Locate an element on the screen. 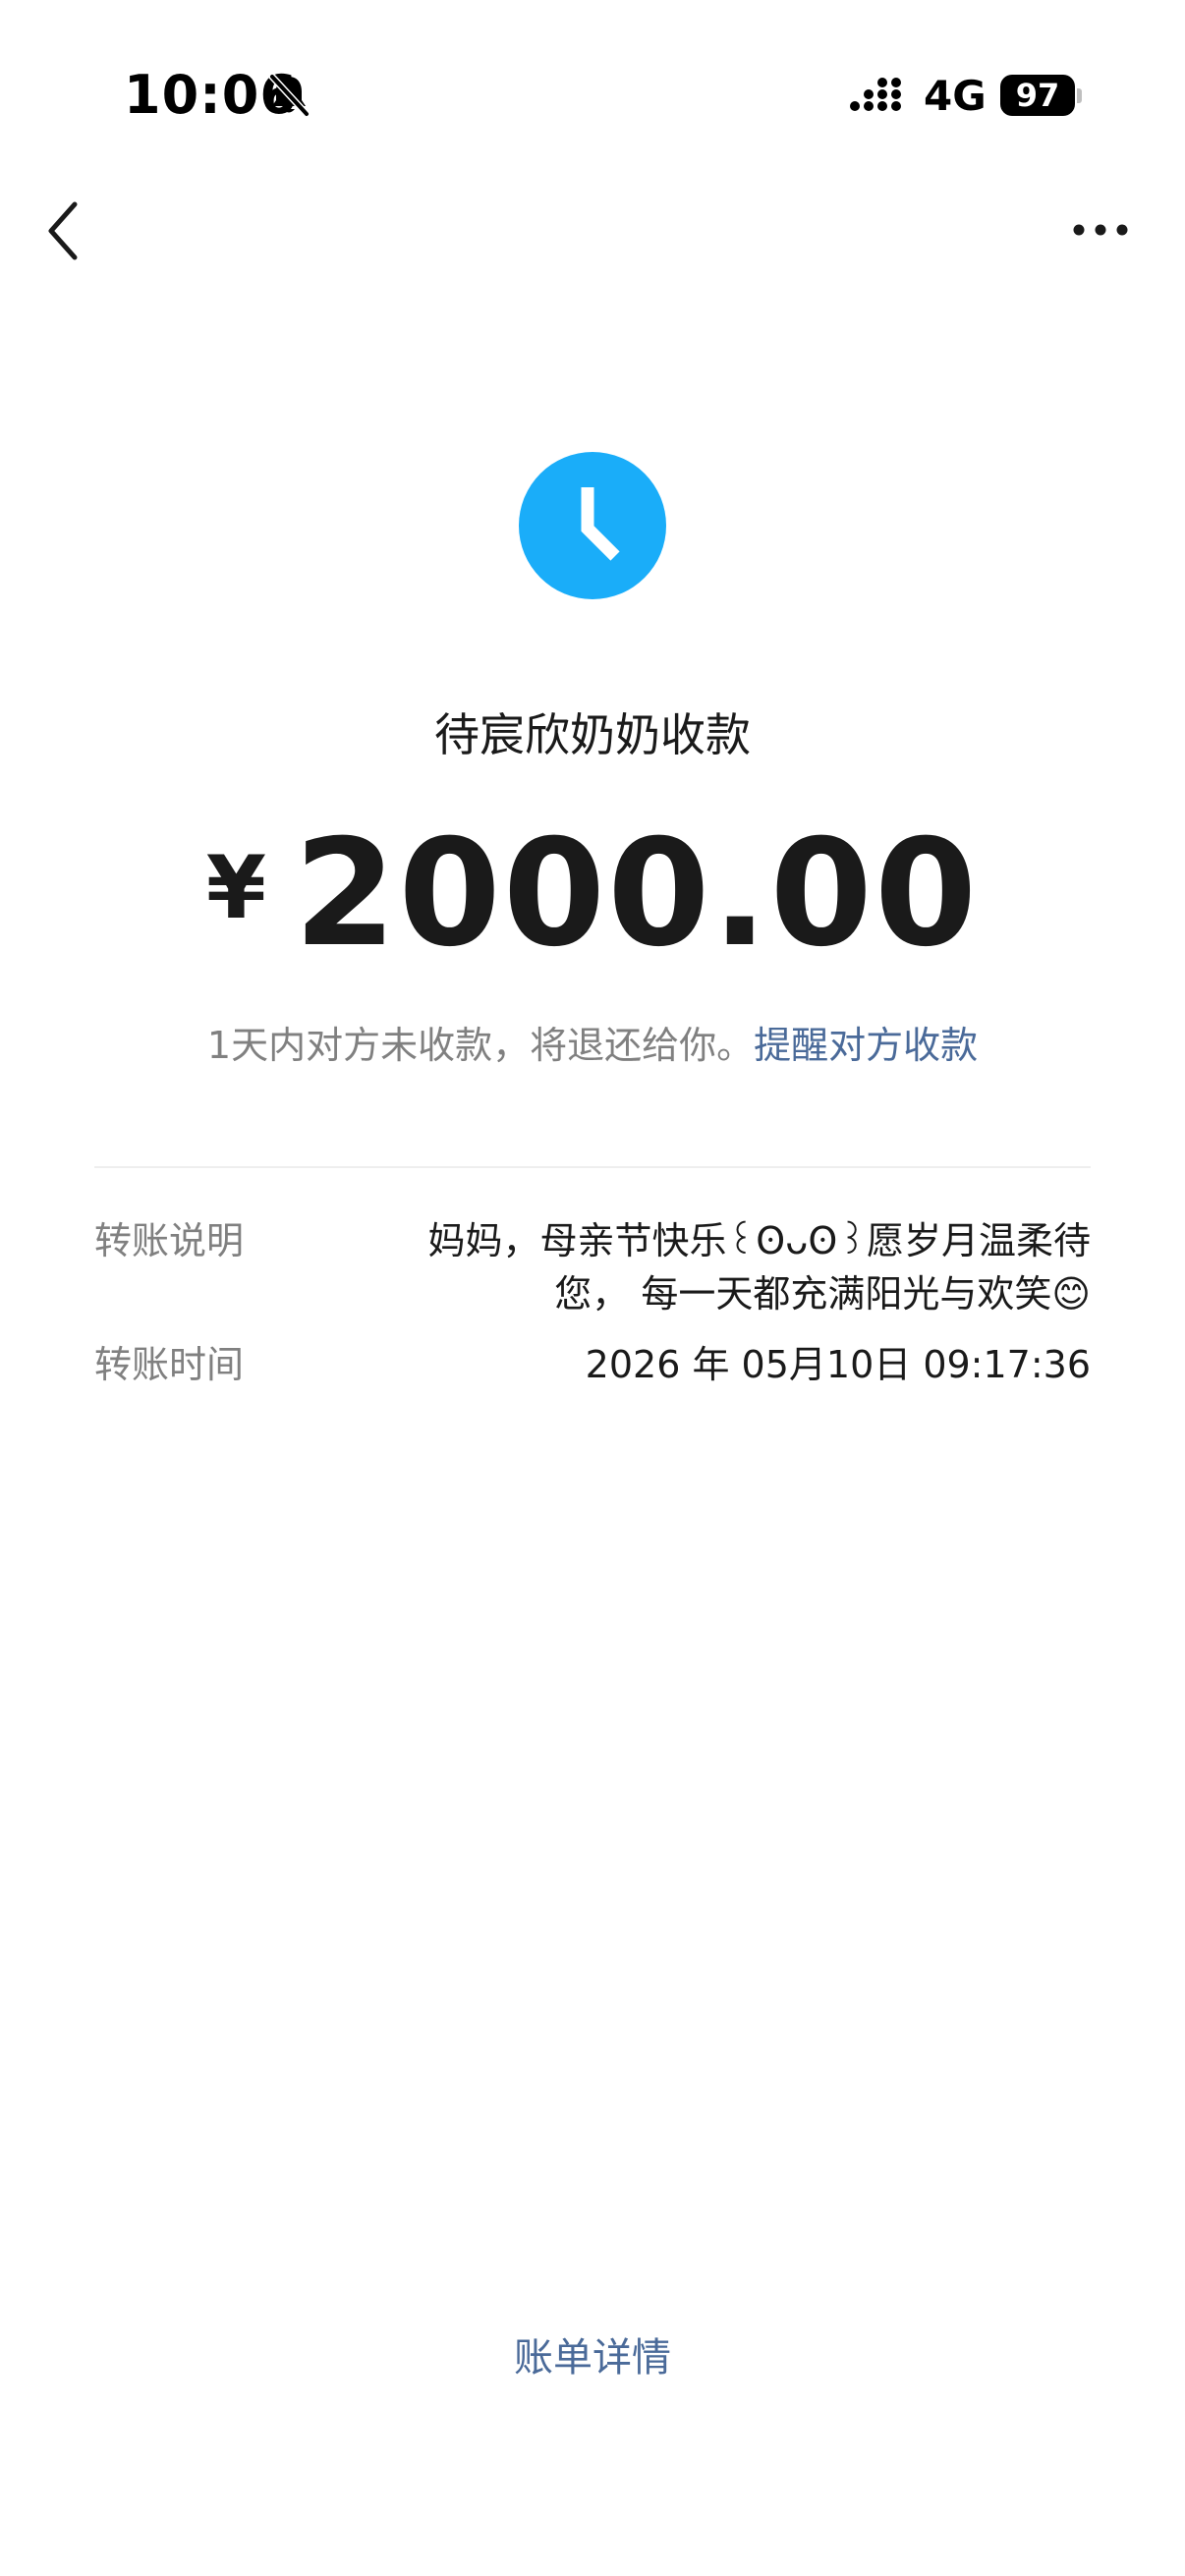  signal-icon is located at coordinates (876, 94).